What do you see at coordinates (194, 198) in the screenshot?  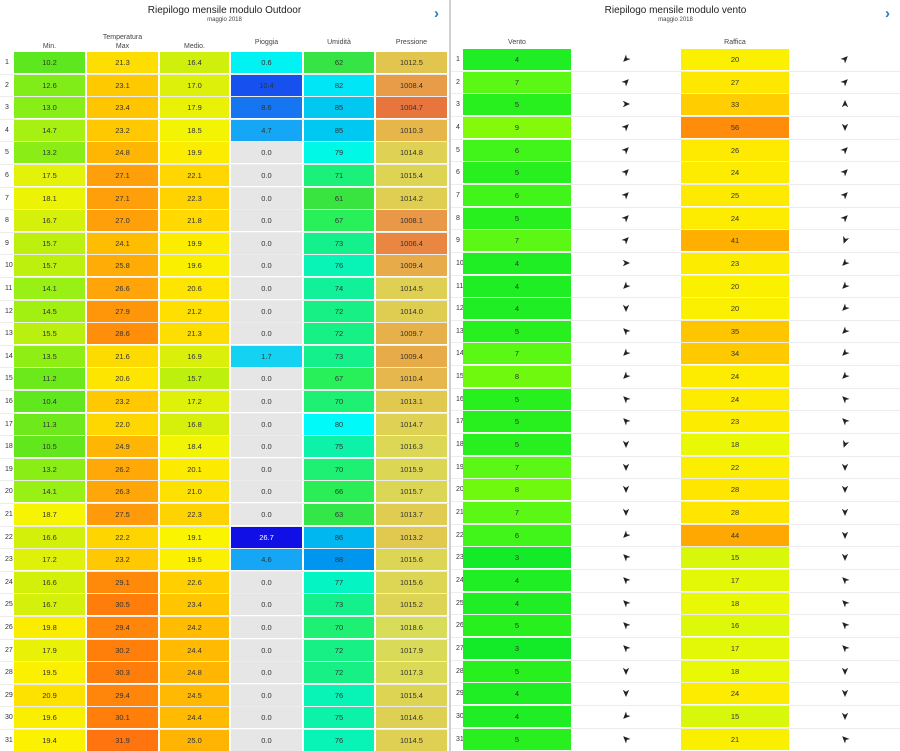 I see `avg-temp-cell: 22.3` at bounding box center [194, 198].